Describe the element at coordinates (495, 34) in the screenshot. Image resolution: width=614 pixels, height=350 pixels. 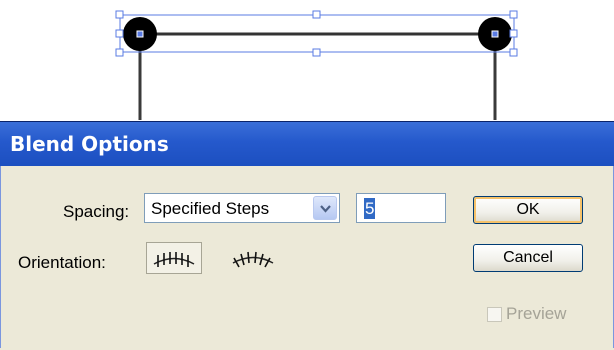
I see `right-anchor-point` at that location.